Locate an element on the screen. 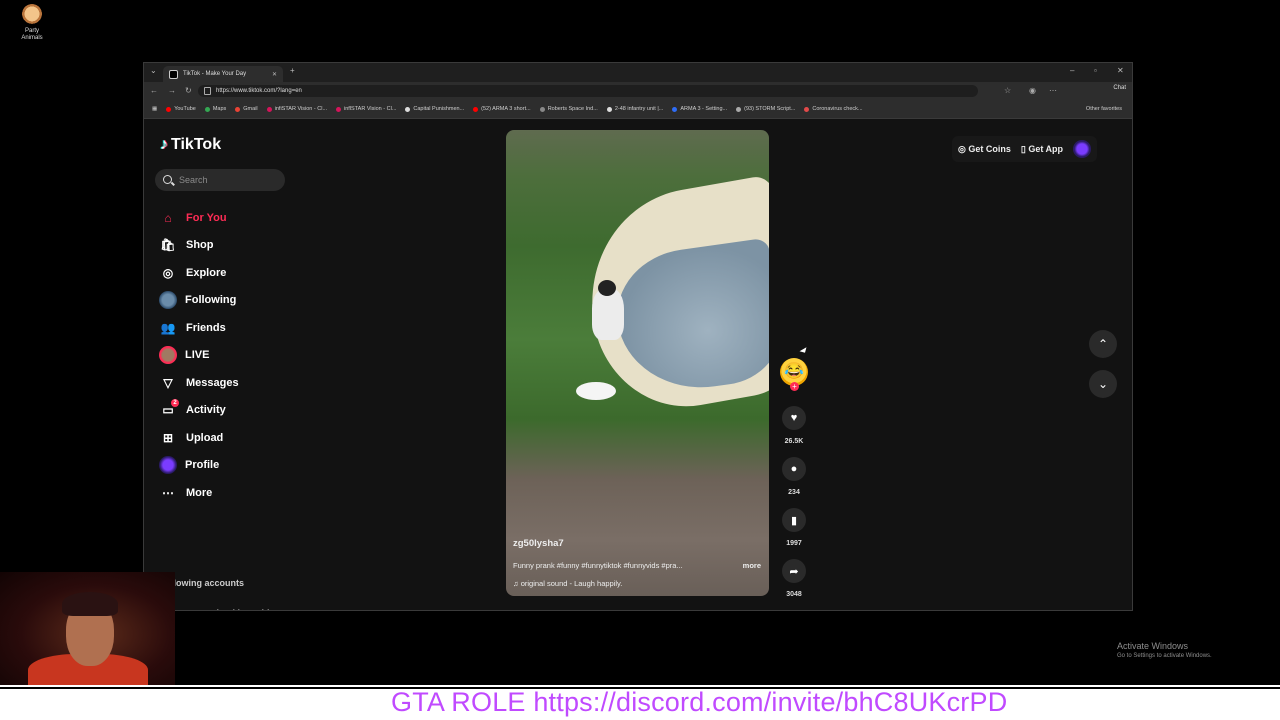 Image resolution: width=1280 pixels, height=720 pixels. address-bar: https://www.tiktok.com/?lang=en is located at coordinates (588, 91).